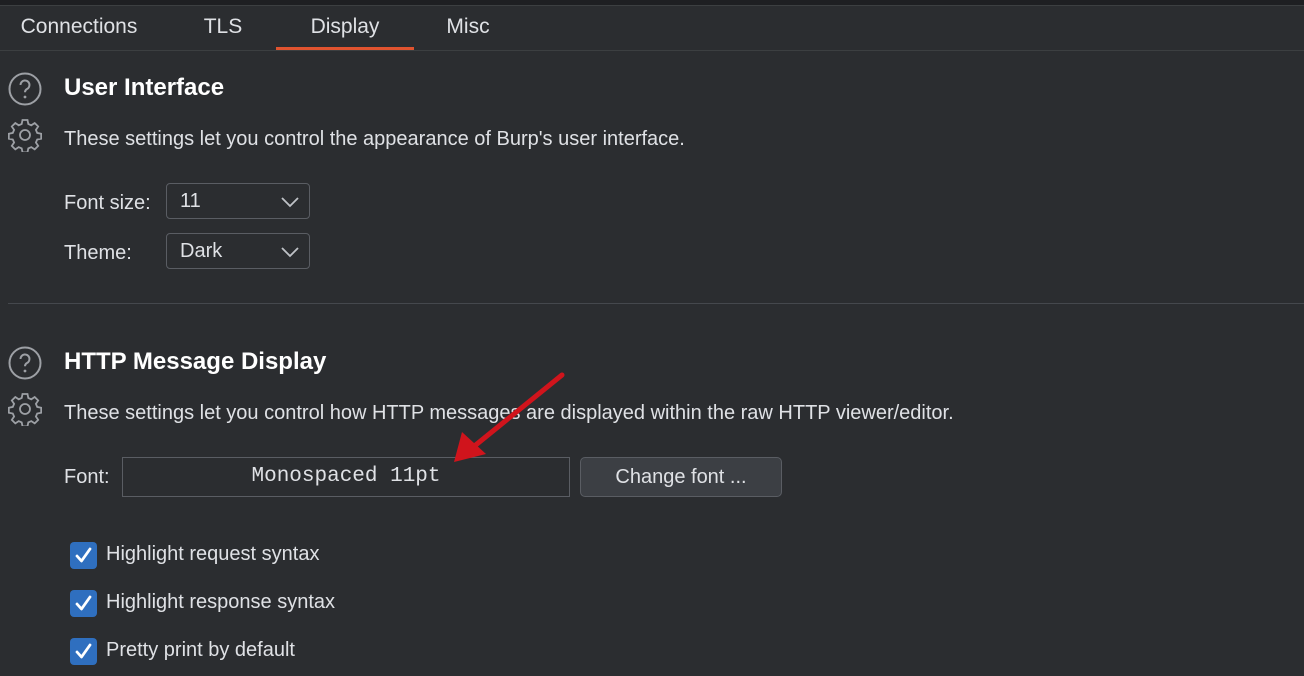  I want to click on user-interface-title: User Interface, so click(144, 87).